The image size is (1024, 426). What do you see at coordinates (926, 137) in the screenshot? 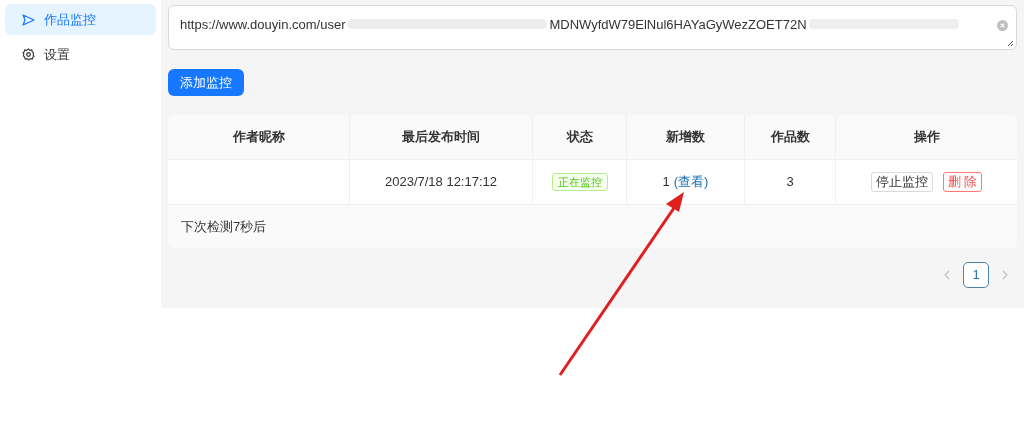
I see `column-header: 操作` at bounding box center [926, 137].